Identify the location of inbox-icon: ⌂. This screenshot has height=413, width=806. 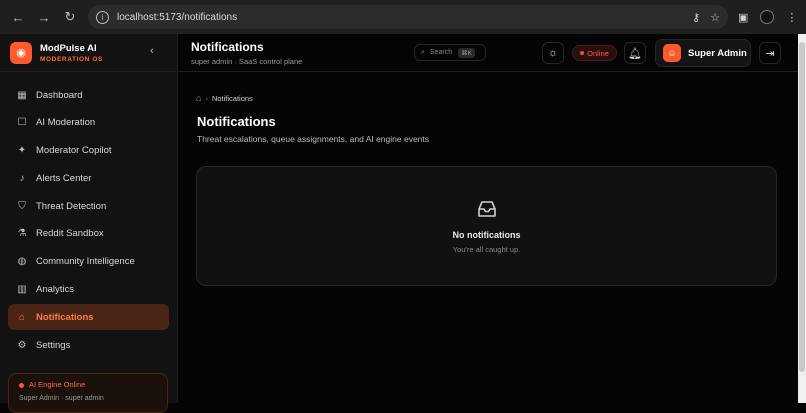
(22, 317).